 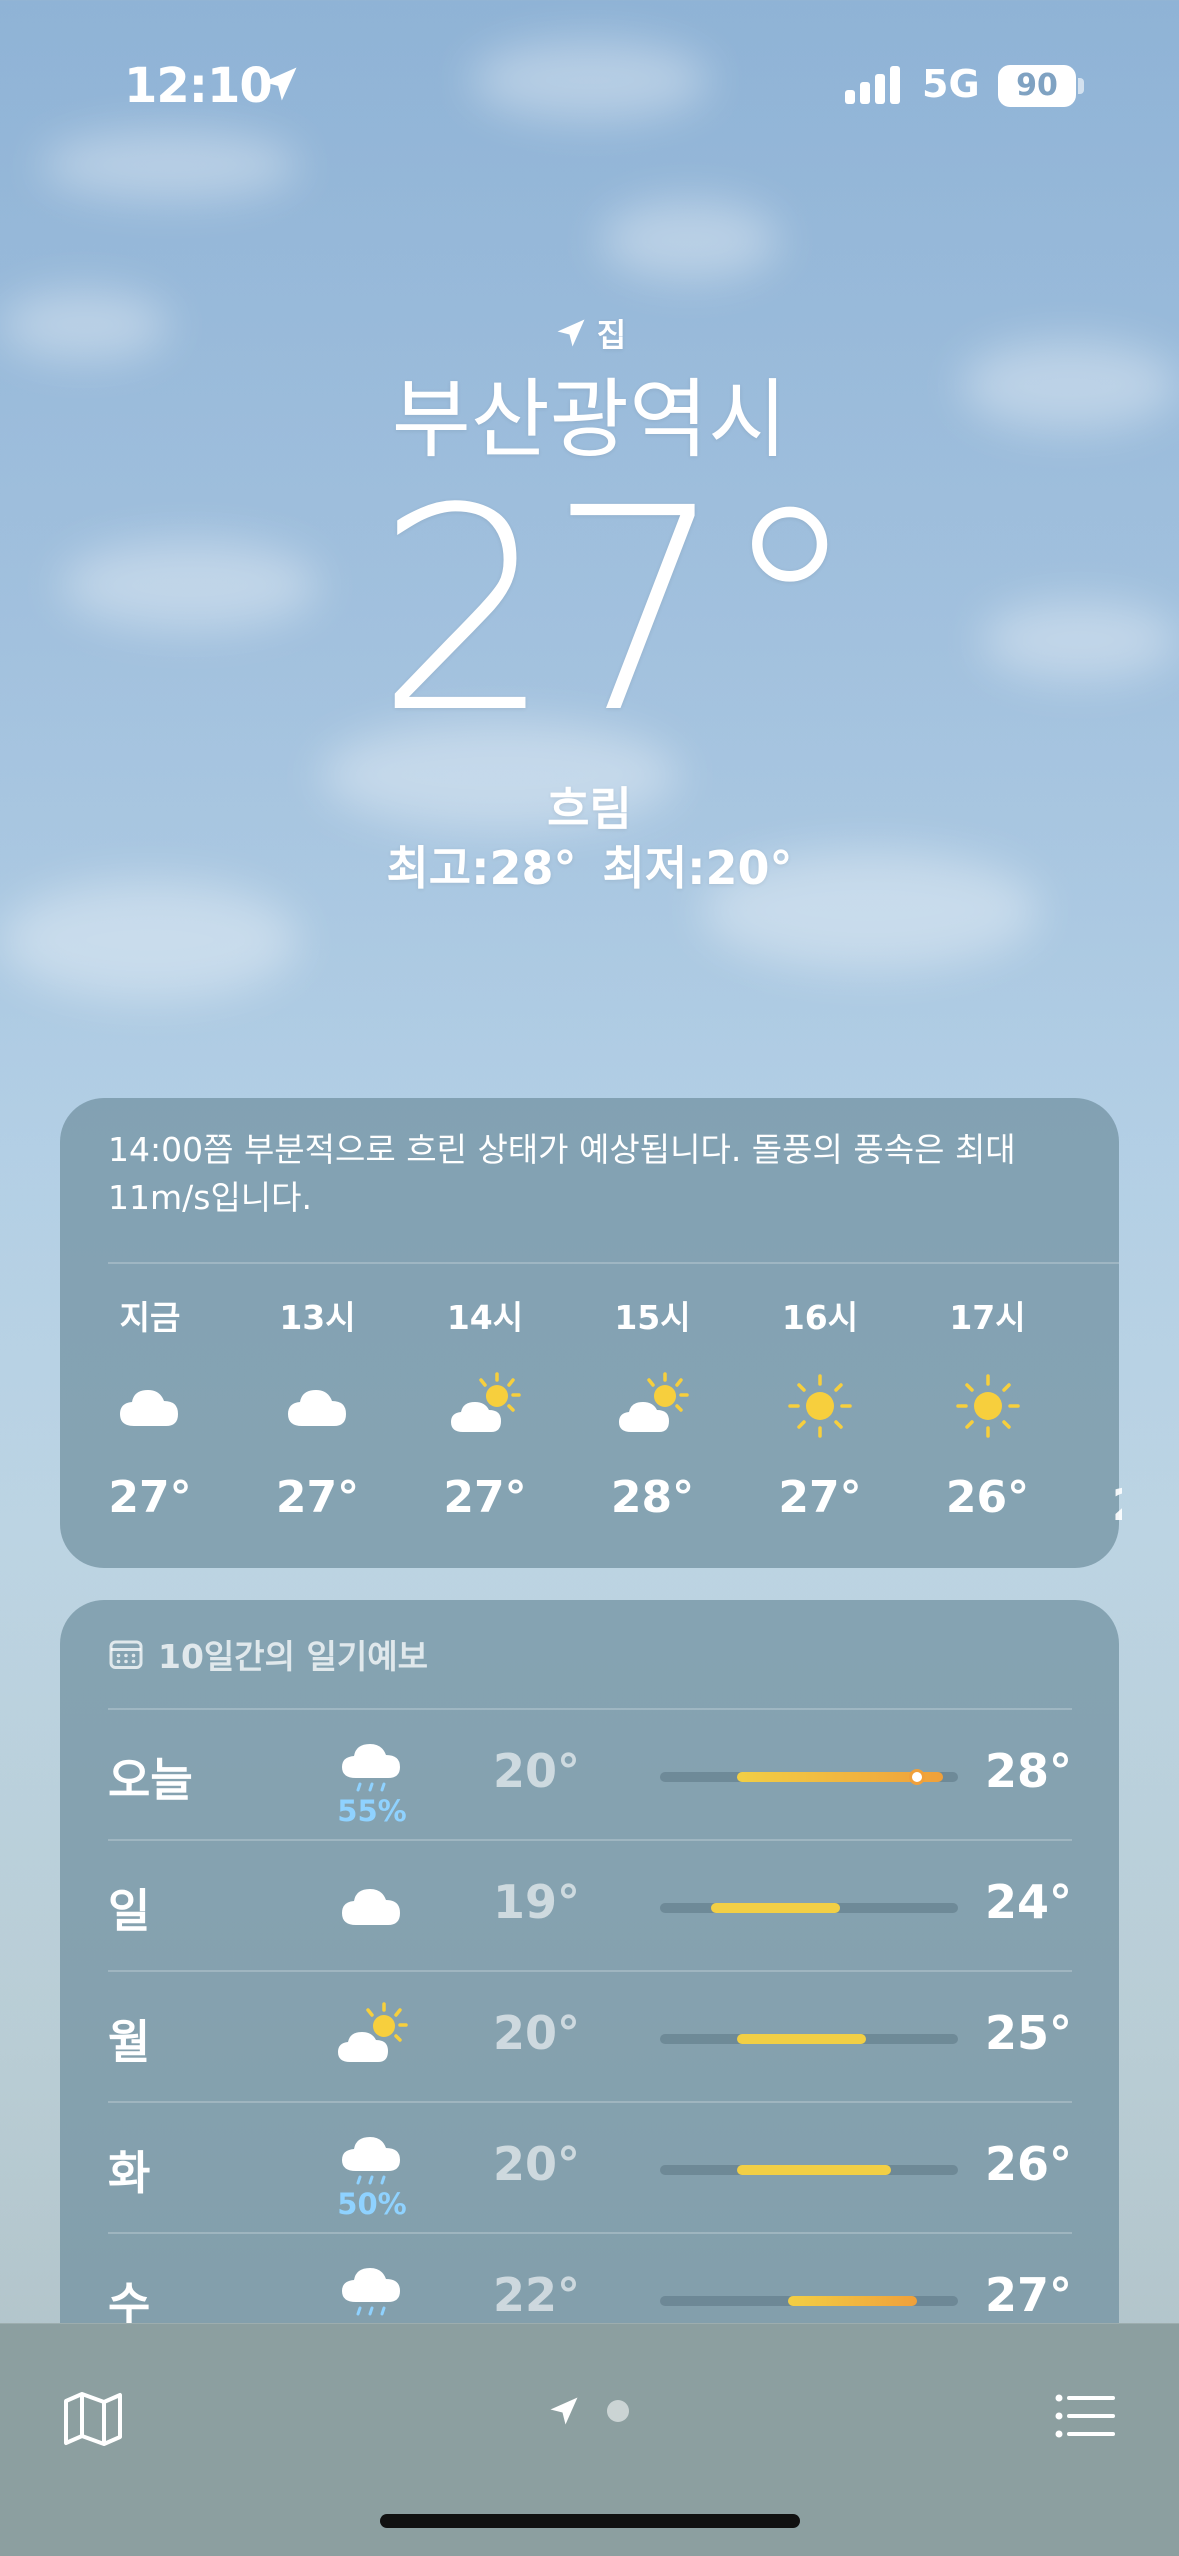 What do you see at coordinates (1037, 86) in the screenshot?
I see `battery-icon: 90` at bounding box center [1037, 86].